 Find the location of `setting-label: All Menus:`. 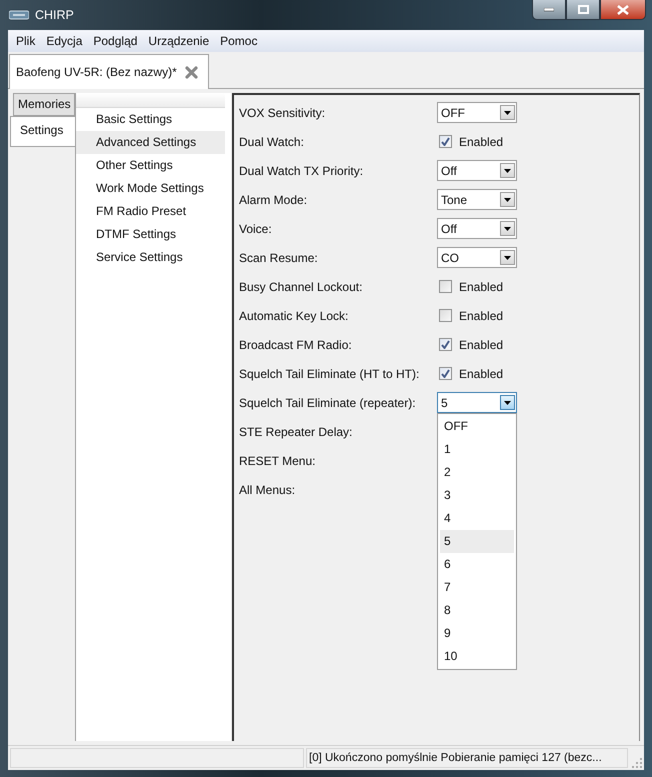

setting-label: All Menus: is located at coordinates (267, 489).